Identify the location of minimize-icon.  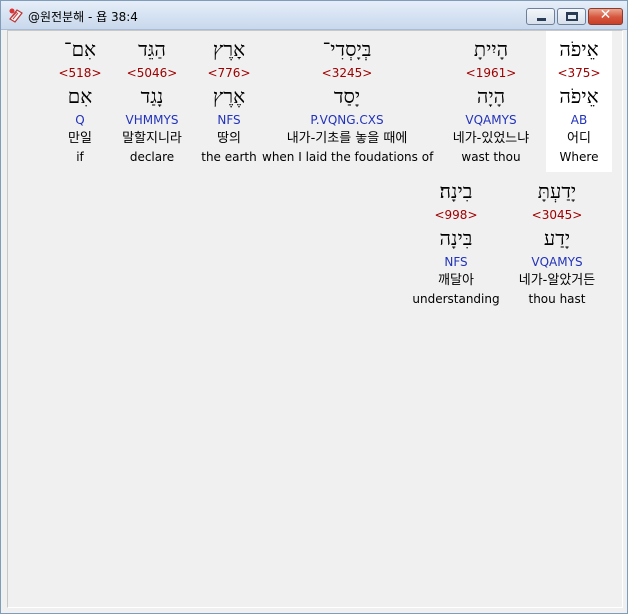
(541, 19).